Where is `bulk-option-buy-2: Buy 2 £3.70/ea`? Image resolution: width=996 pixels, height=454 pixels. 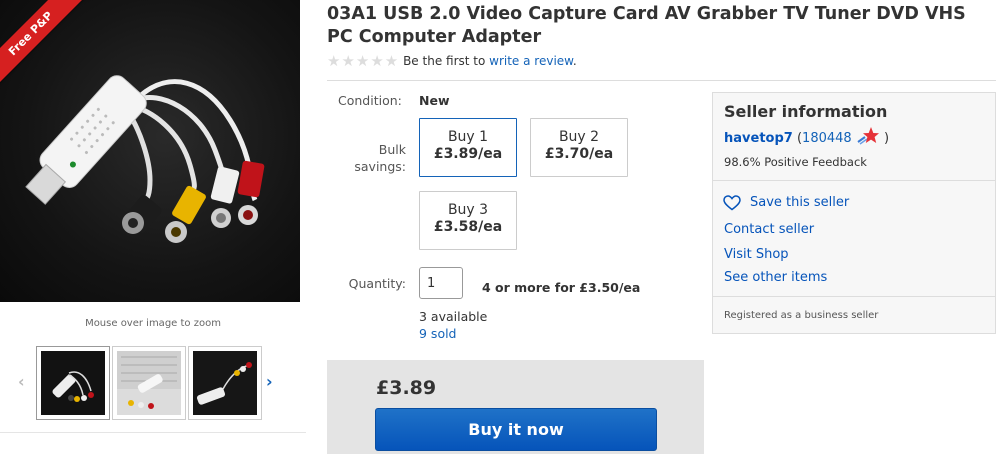
bulk-option-buy-2: Buy 2 £3.70/ea is located at coordinates (579, 147).